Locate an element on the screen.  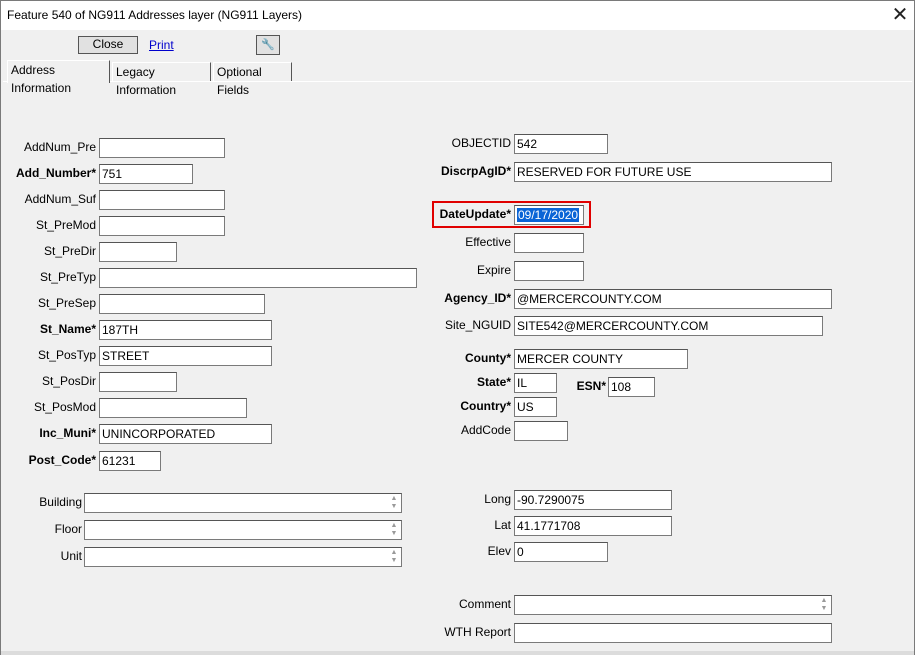
st-pretyp-field is located at coordinates (258, 278).